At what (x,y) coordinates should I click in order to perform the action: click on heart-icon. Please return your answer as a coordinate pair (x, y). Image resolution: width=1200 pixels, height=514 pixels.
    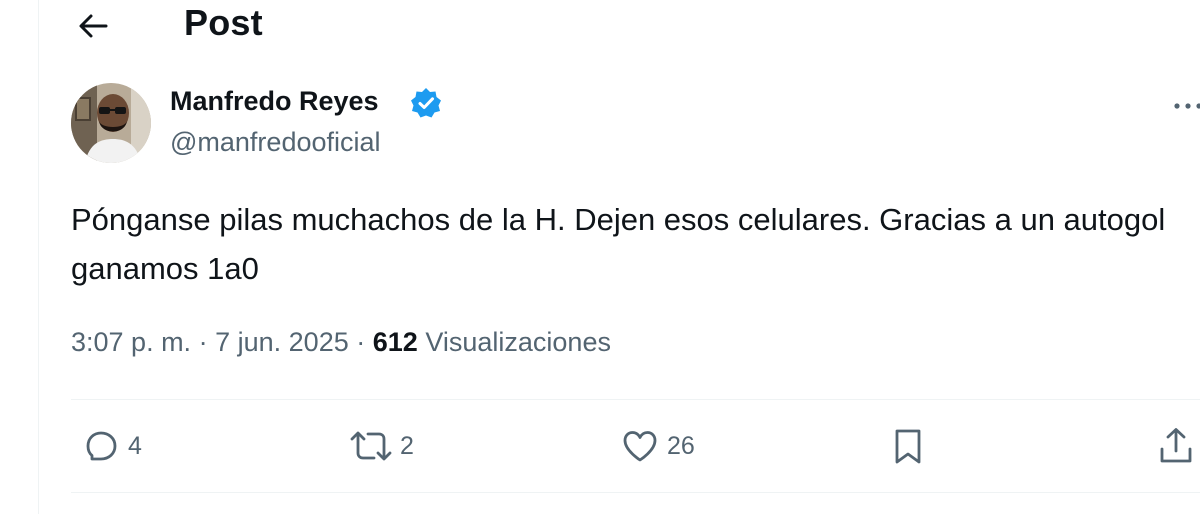
    Looking at the image, I should click on (640, 446).